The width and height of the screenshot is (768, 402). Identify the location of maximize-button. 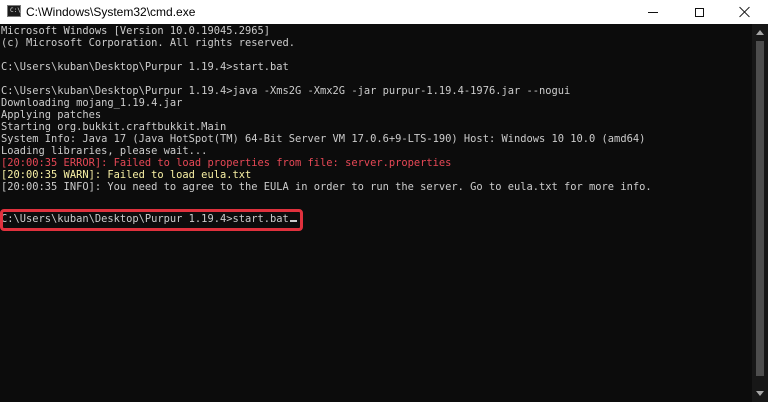
(699, 12).